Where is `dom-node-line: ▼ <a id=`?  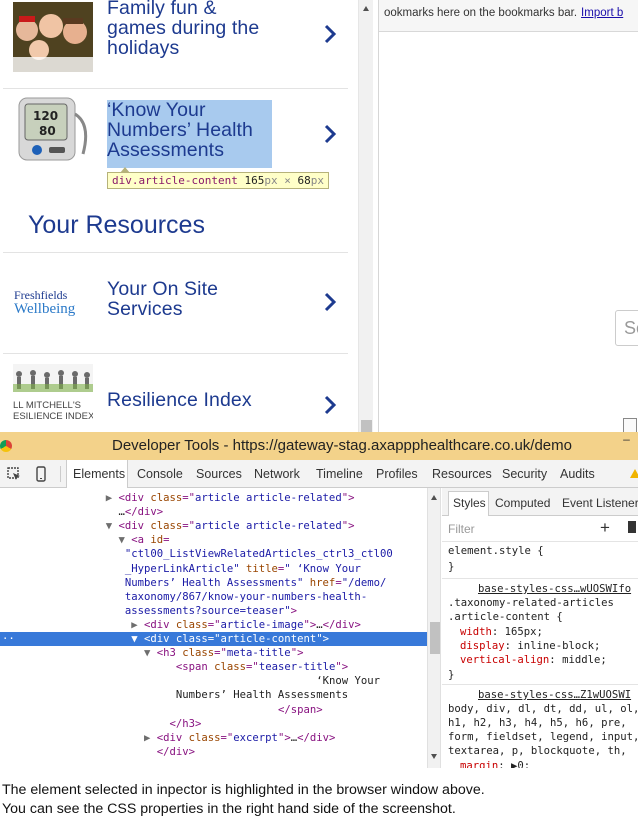
dom-node-line: ▼ <a id= is located at coordinates (213, 540).